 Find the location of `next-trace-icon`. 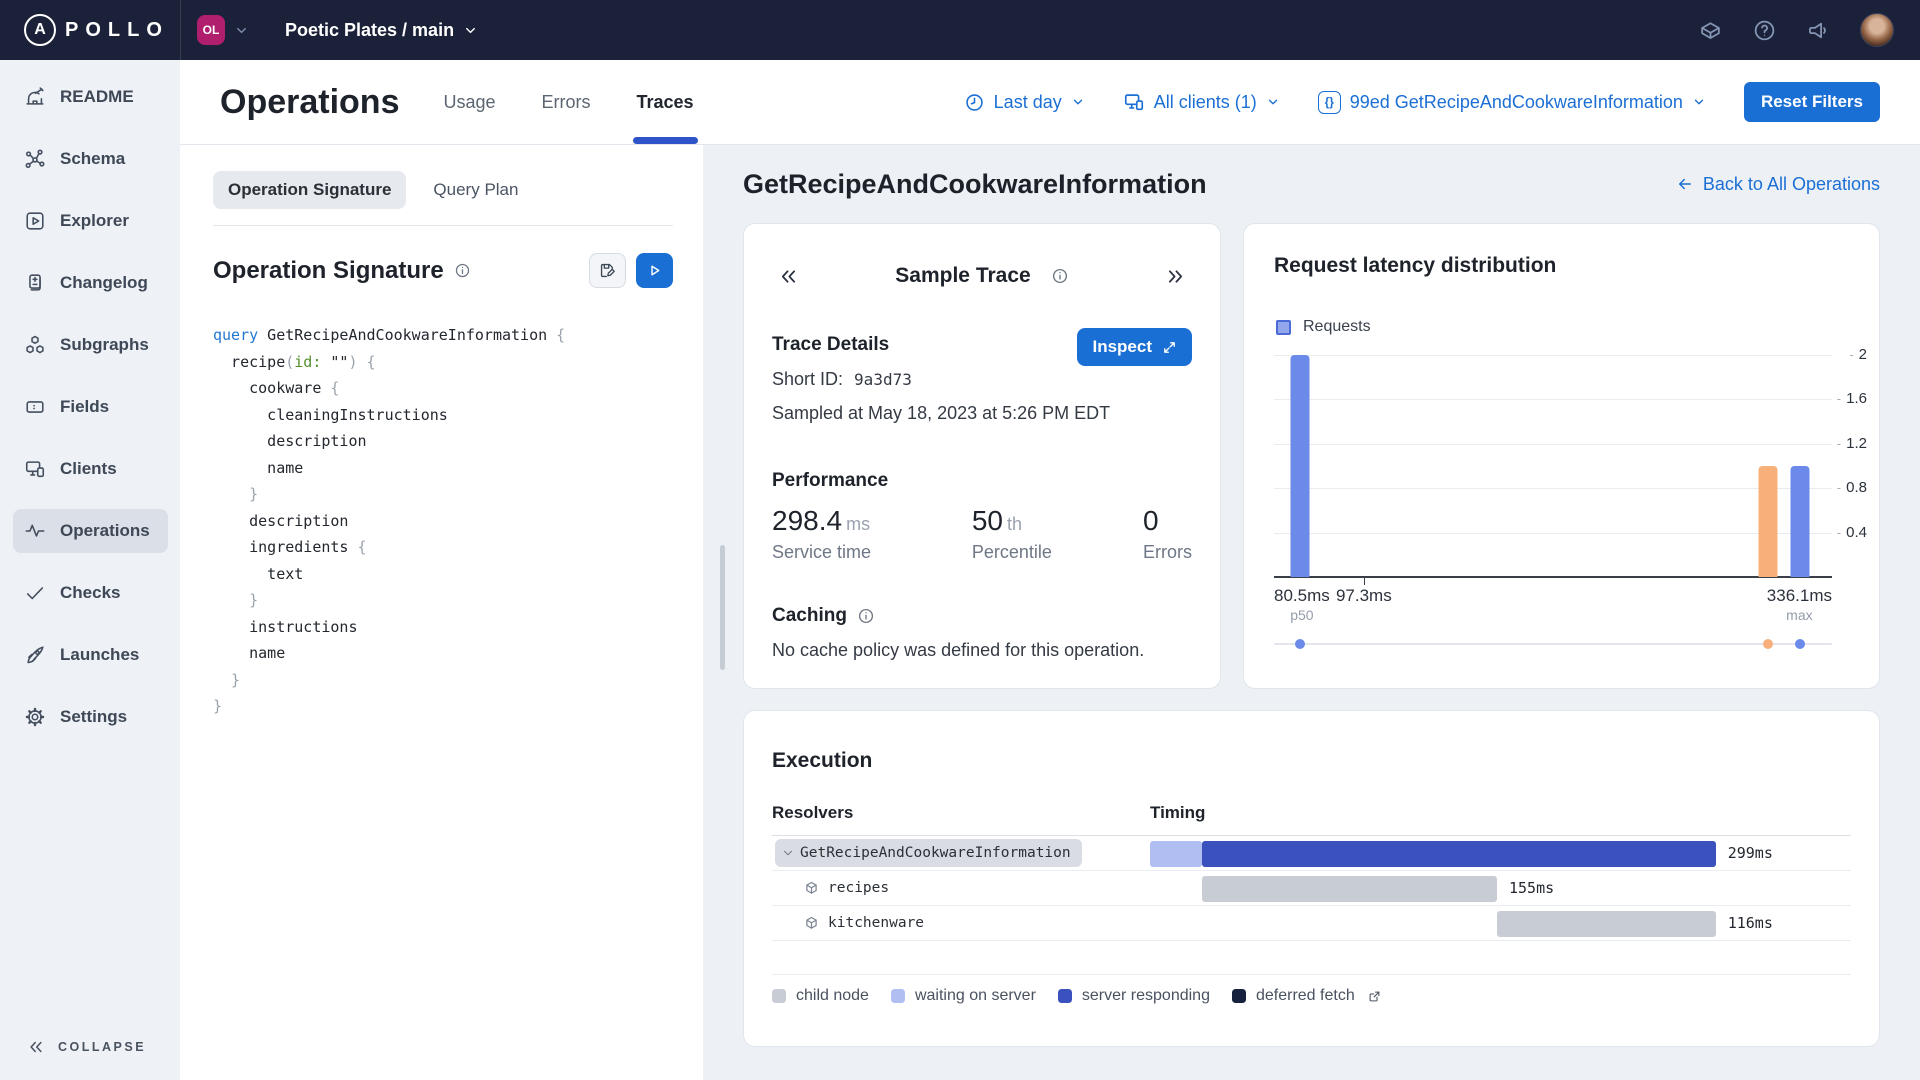

next-trace-icon is located at coordinates (1175, 276).